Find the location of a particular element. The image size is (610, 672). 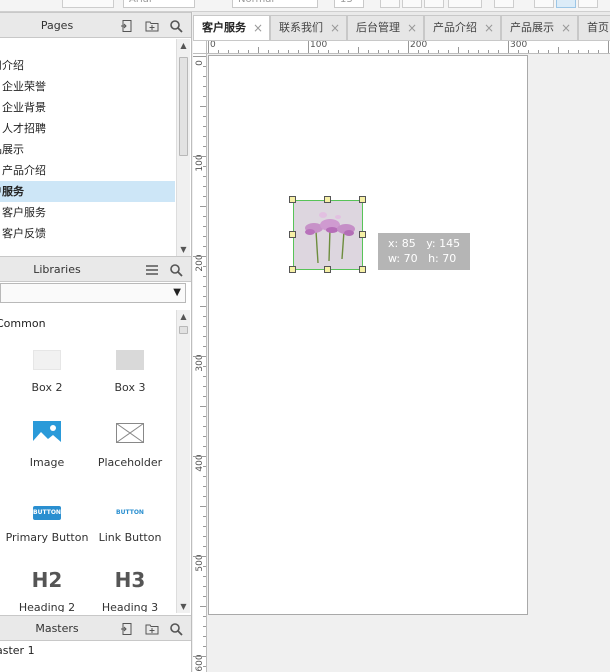

page-item: 企业荣誉 is located at coordinates (87, 86).